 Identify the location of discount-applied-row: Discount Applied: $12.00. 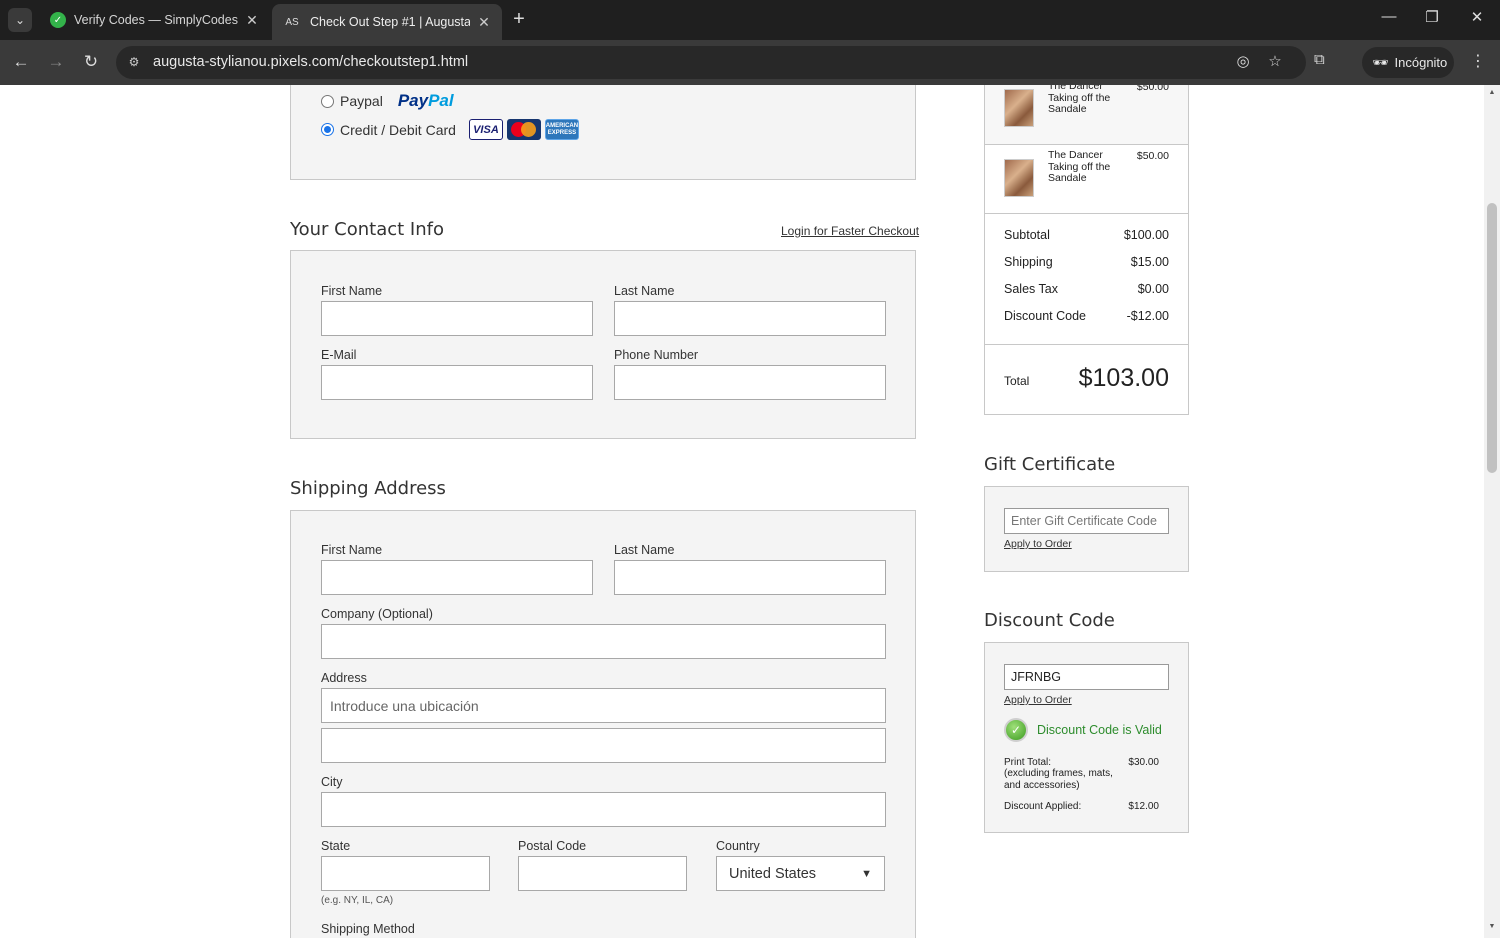
(1081, 806).